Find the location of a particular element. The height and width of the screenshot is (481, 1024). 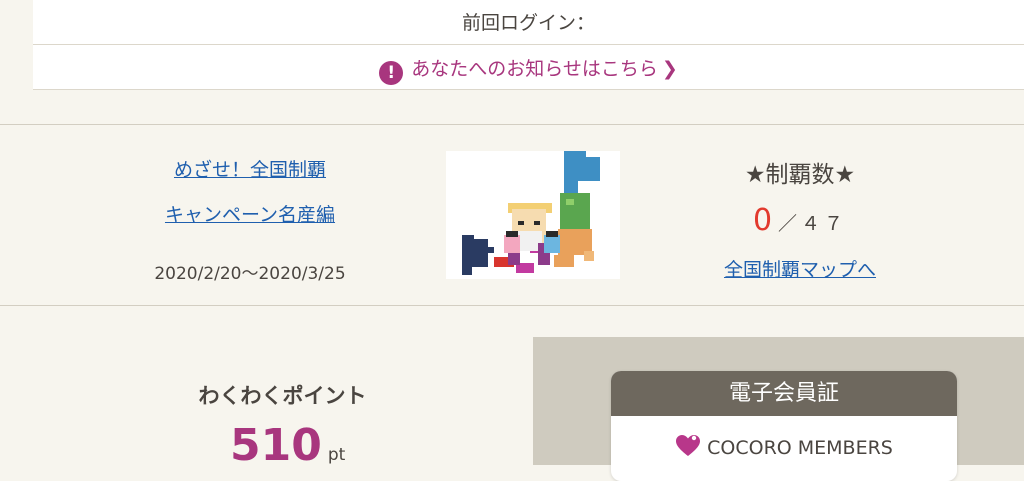

pixel-map-icon is located at coordinates (531, 213).